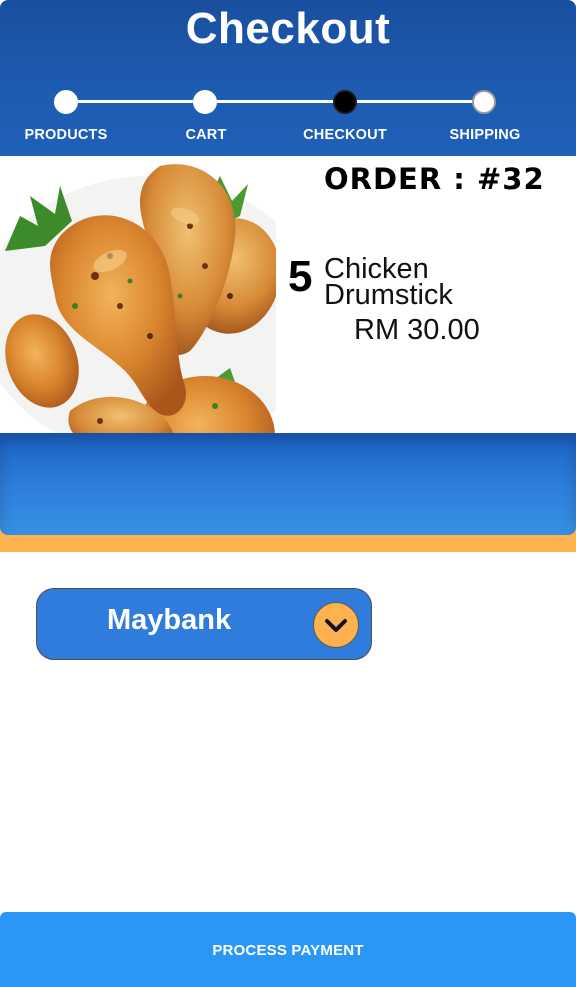 The width and height of the screenshot is (576, 987). Describe the element at coordinates (300, 276) in the screenshot. I see `item-quantity: 5` at that location.